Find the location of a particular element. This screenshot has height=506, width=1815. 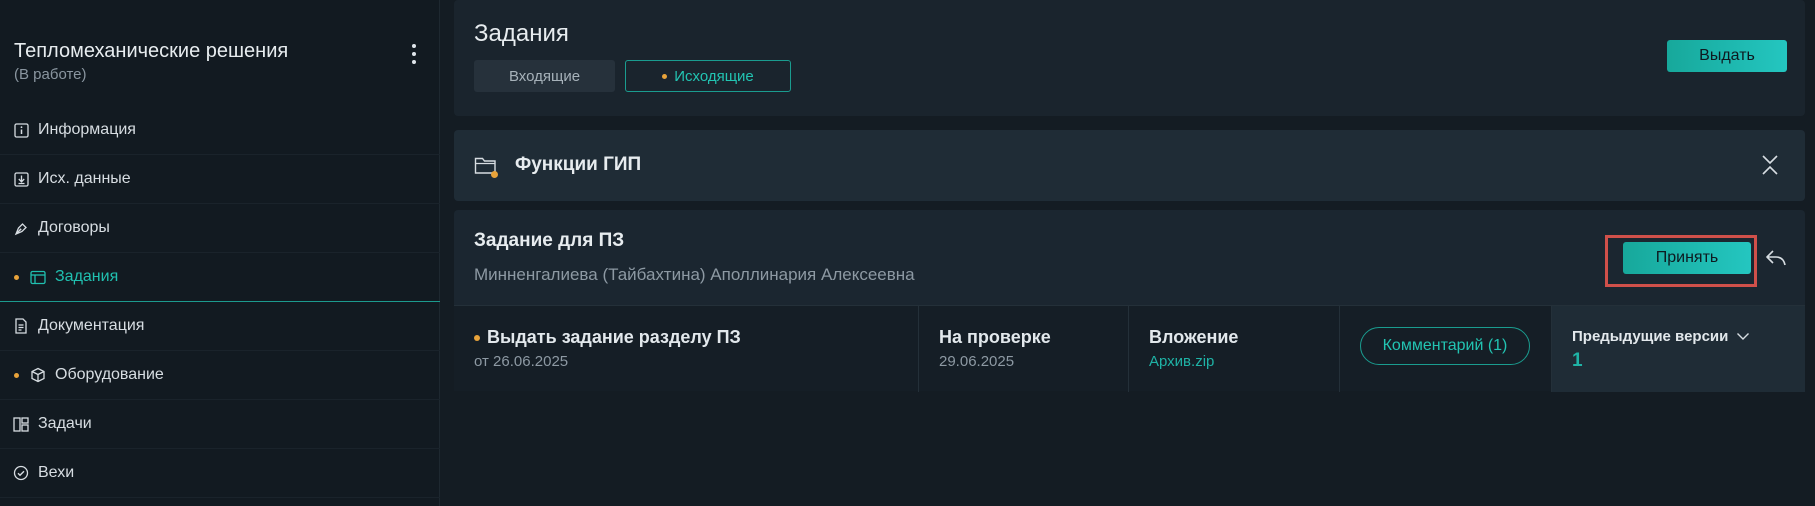

sidebar-item-tasks-assignments: Задания is located at coordinates (220, 277).